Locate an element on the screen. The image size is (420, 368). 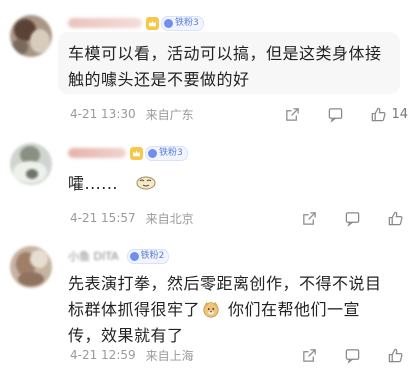
comment-location: 来自上海 is located at coordinates (169, 355).